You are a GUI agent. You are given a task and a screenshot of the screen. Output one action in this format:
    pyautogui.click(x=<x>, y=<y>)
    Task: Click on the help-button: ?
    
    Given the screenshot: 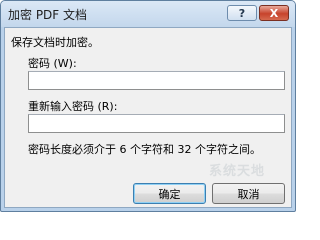 What is the action you would take?
    pyautogui.click(x=242, y=13)
    